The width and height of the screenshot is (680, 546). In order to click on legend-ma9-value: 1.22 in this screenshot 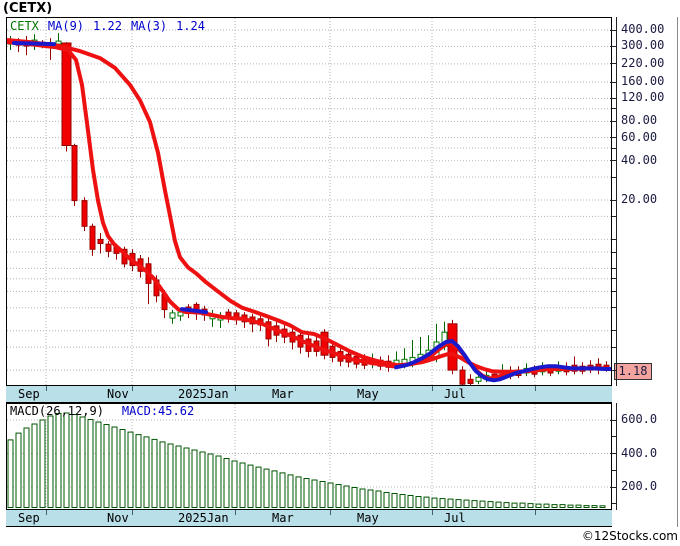, I will do `click(107, 26)`.